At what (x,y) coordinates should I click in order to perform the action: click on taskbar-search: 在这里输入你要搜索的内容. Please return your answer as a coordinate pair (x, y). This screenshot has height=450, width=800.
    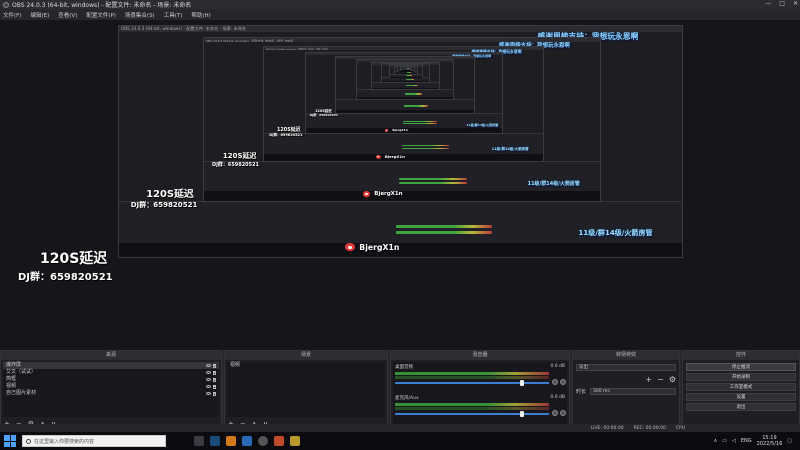
    Looking at the image, I should click on (94, 441).